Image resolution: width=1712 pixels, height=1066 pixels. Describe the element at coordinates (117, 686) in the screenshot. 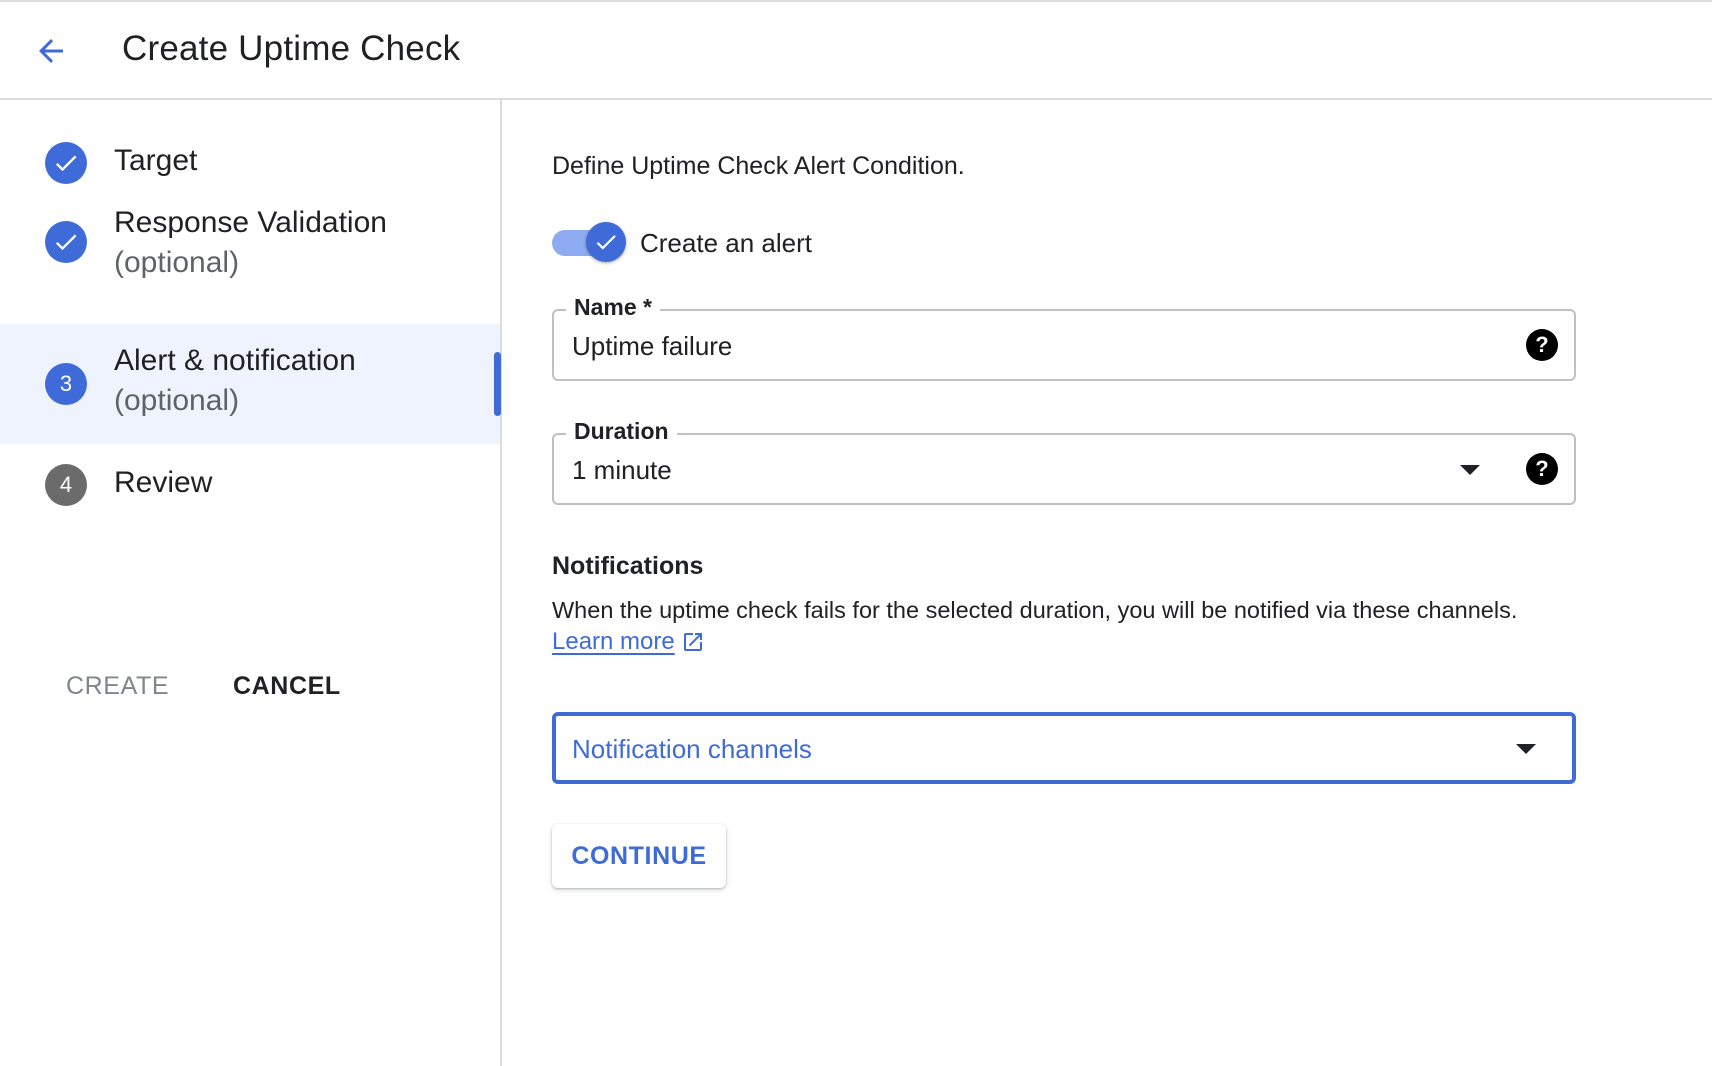

I see `create-button: CREATE` at that location.